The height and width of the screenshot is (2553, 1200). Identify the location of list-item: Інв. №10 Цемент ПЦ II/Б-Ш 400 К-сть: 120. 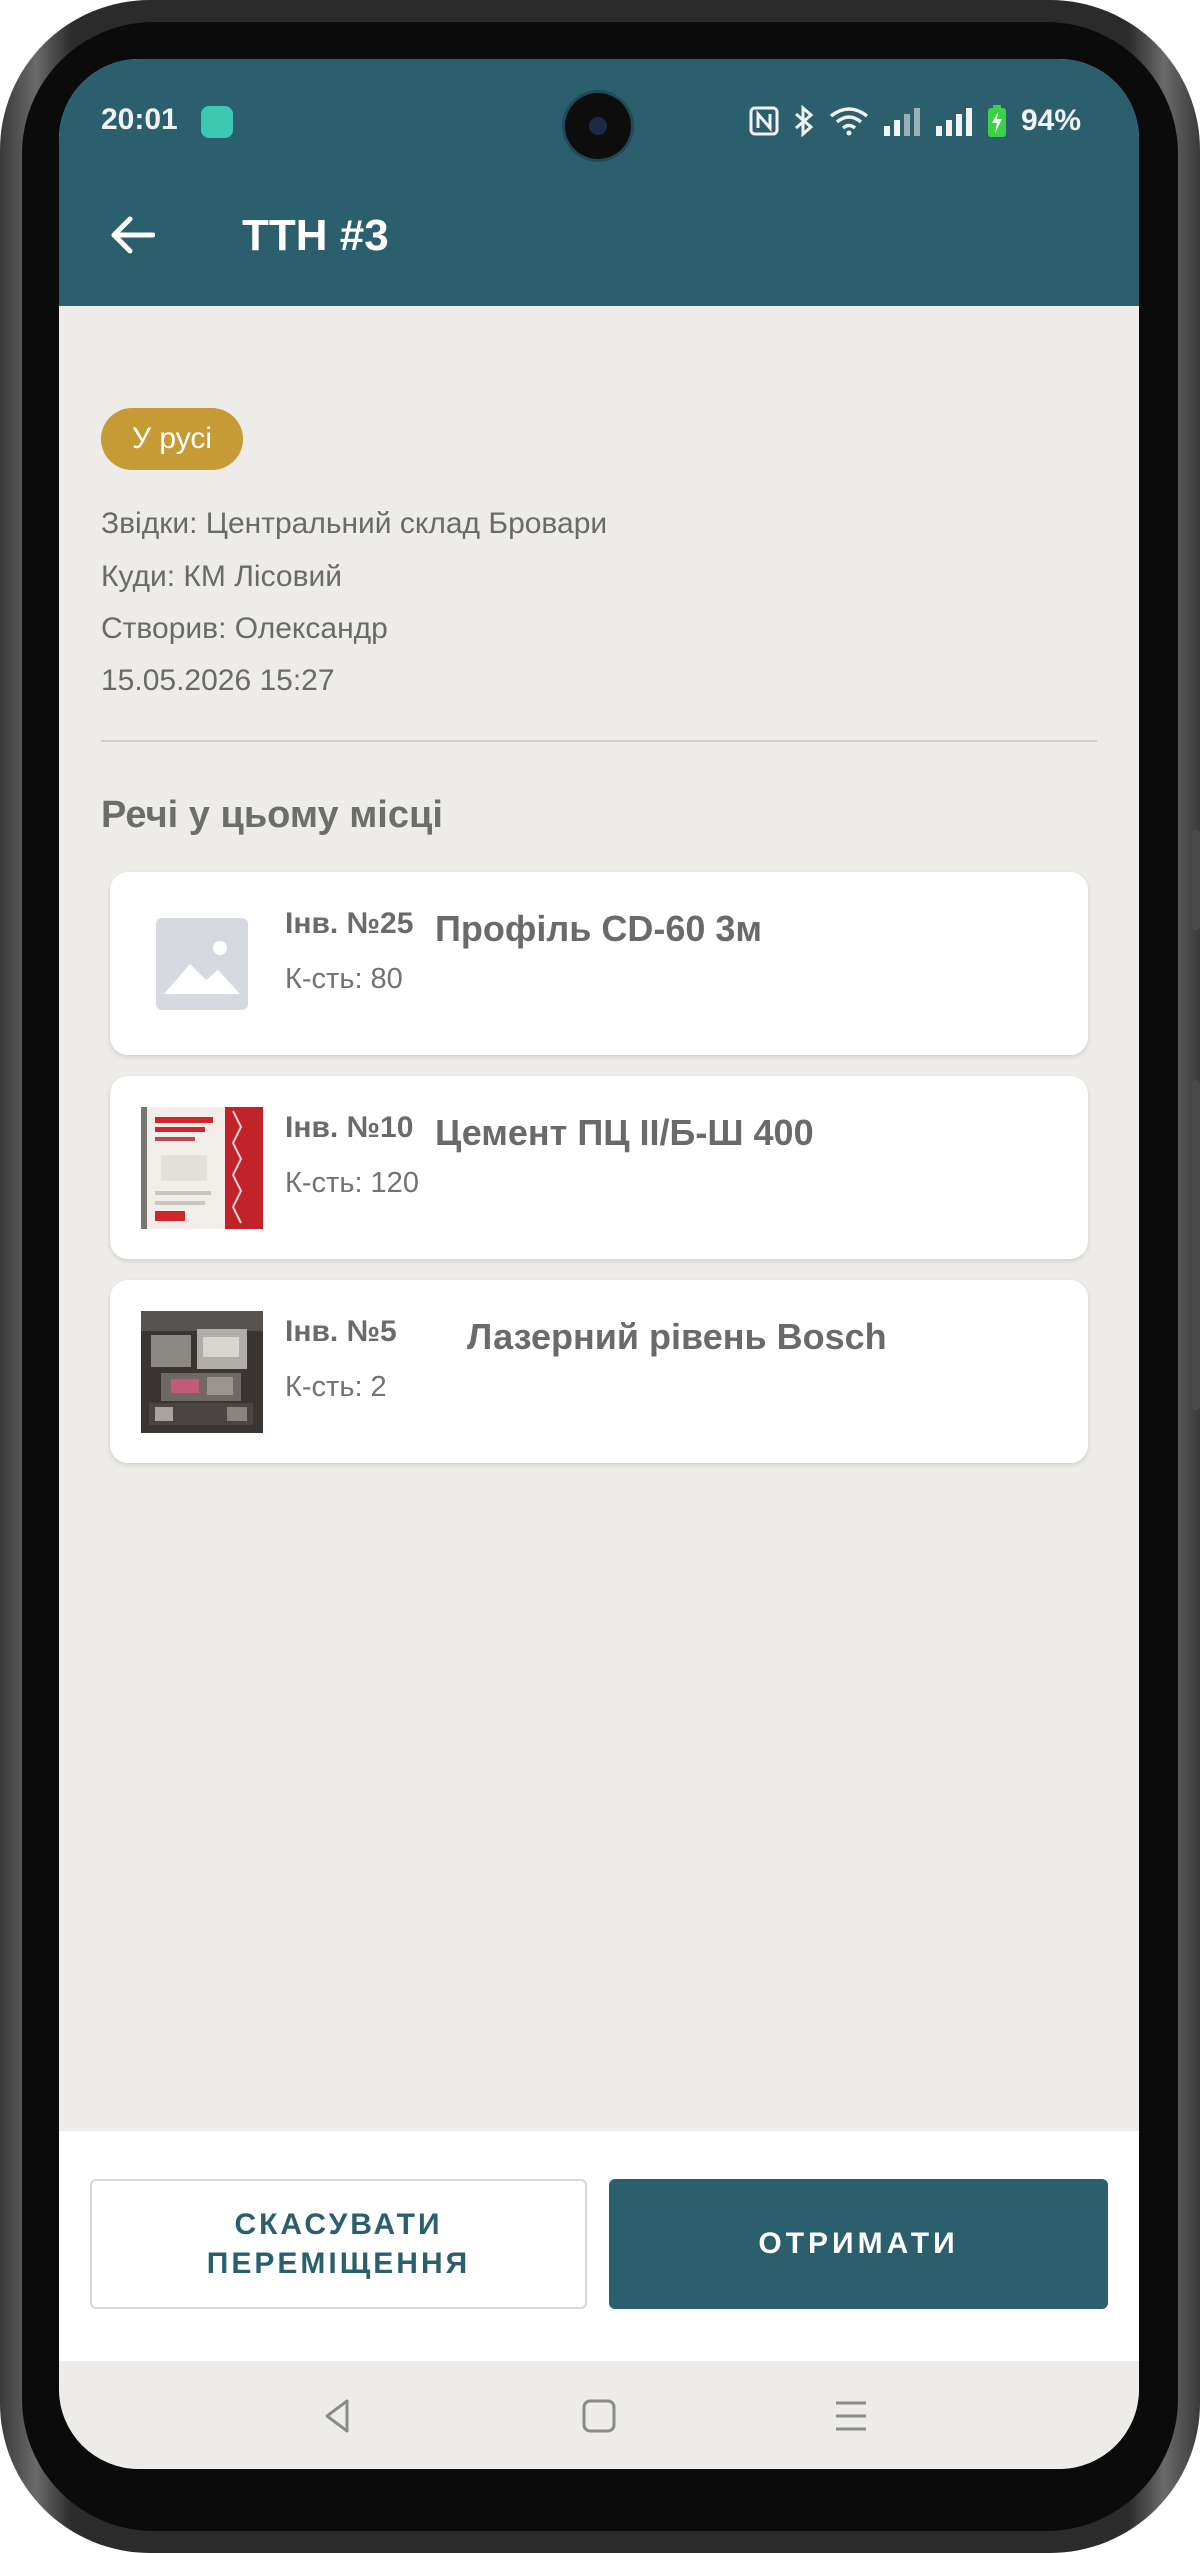
(599, 1167).